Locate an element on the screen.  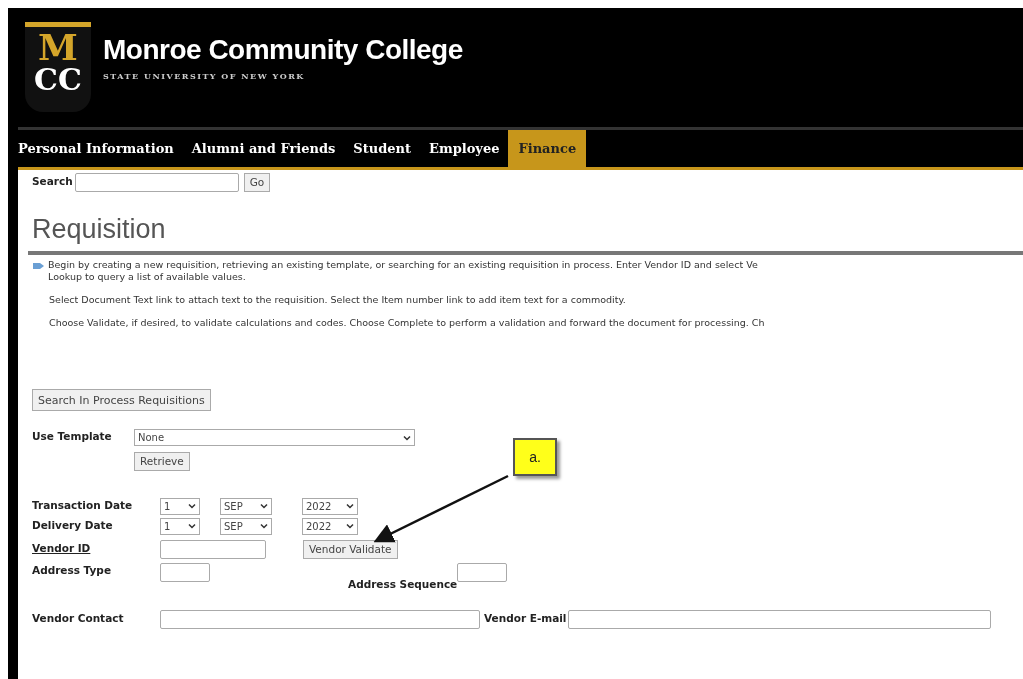
search-label: Search is located at coordinates (52, 182).